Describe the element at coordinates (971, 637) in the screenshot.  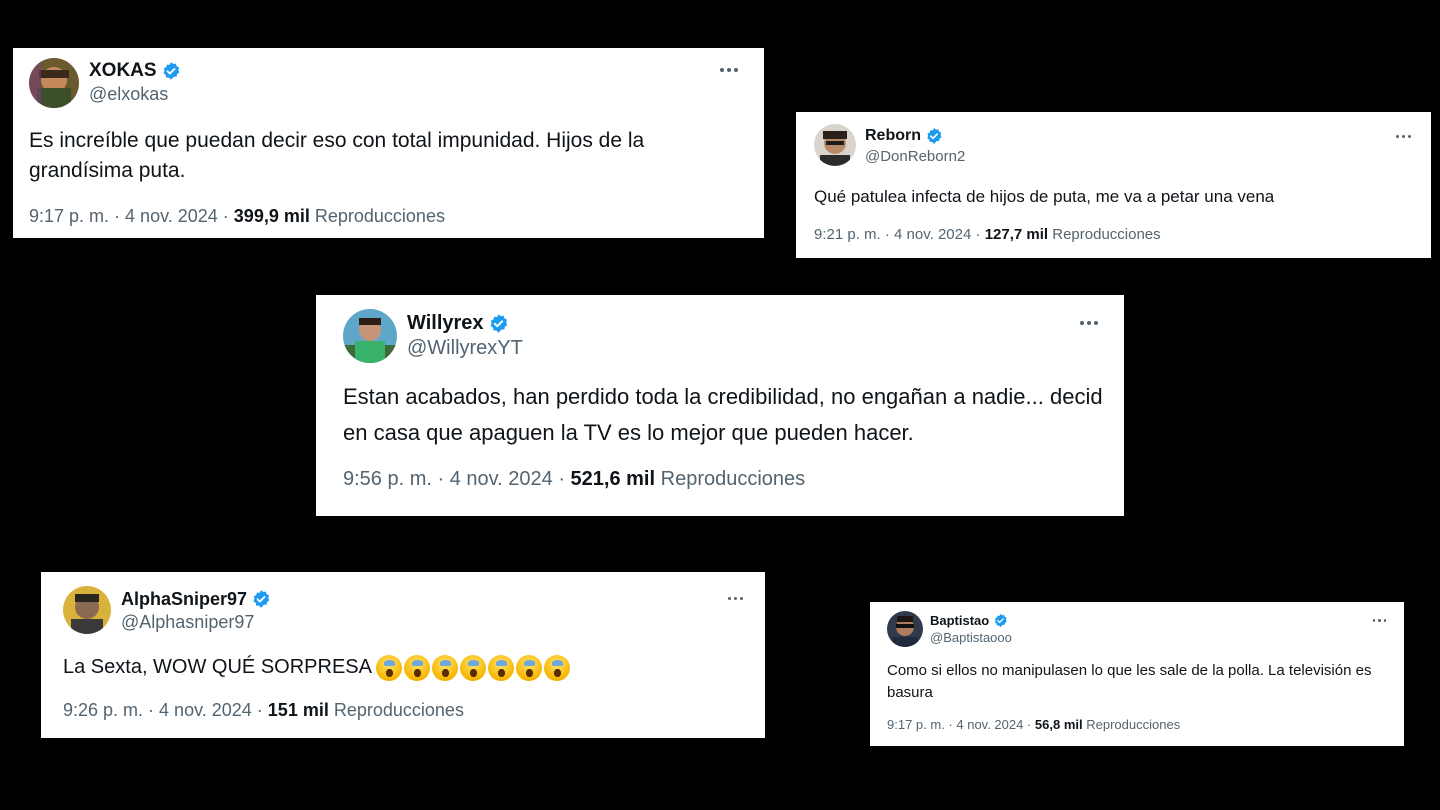
I see `author-handle: @Baptistaooo` at that location.